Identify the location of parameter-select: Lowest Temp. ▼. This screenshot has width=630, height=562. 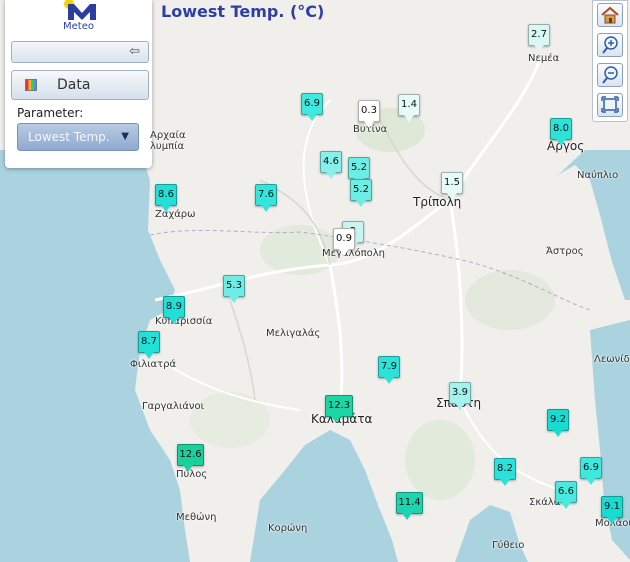
(78, 137).